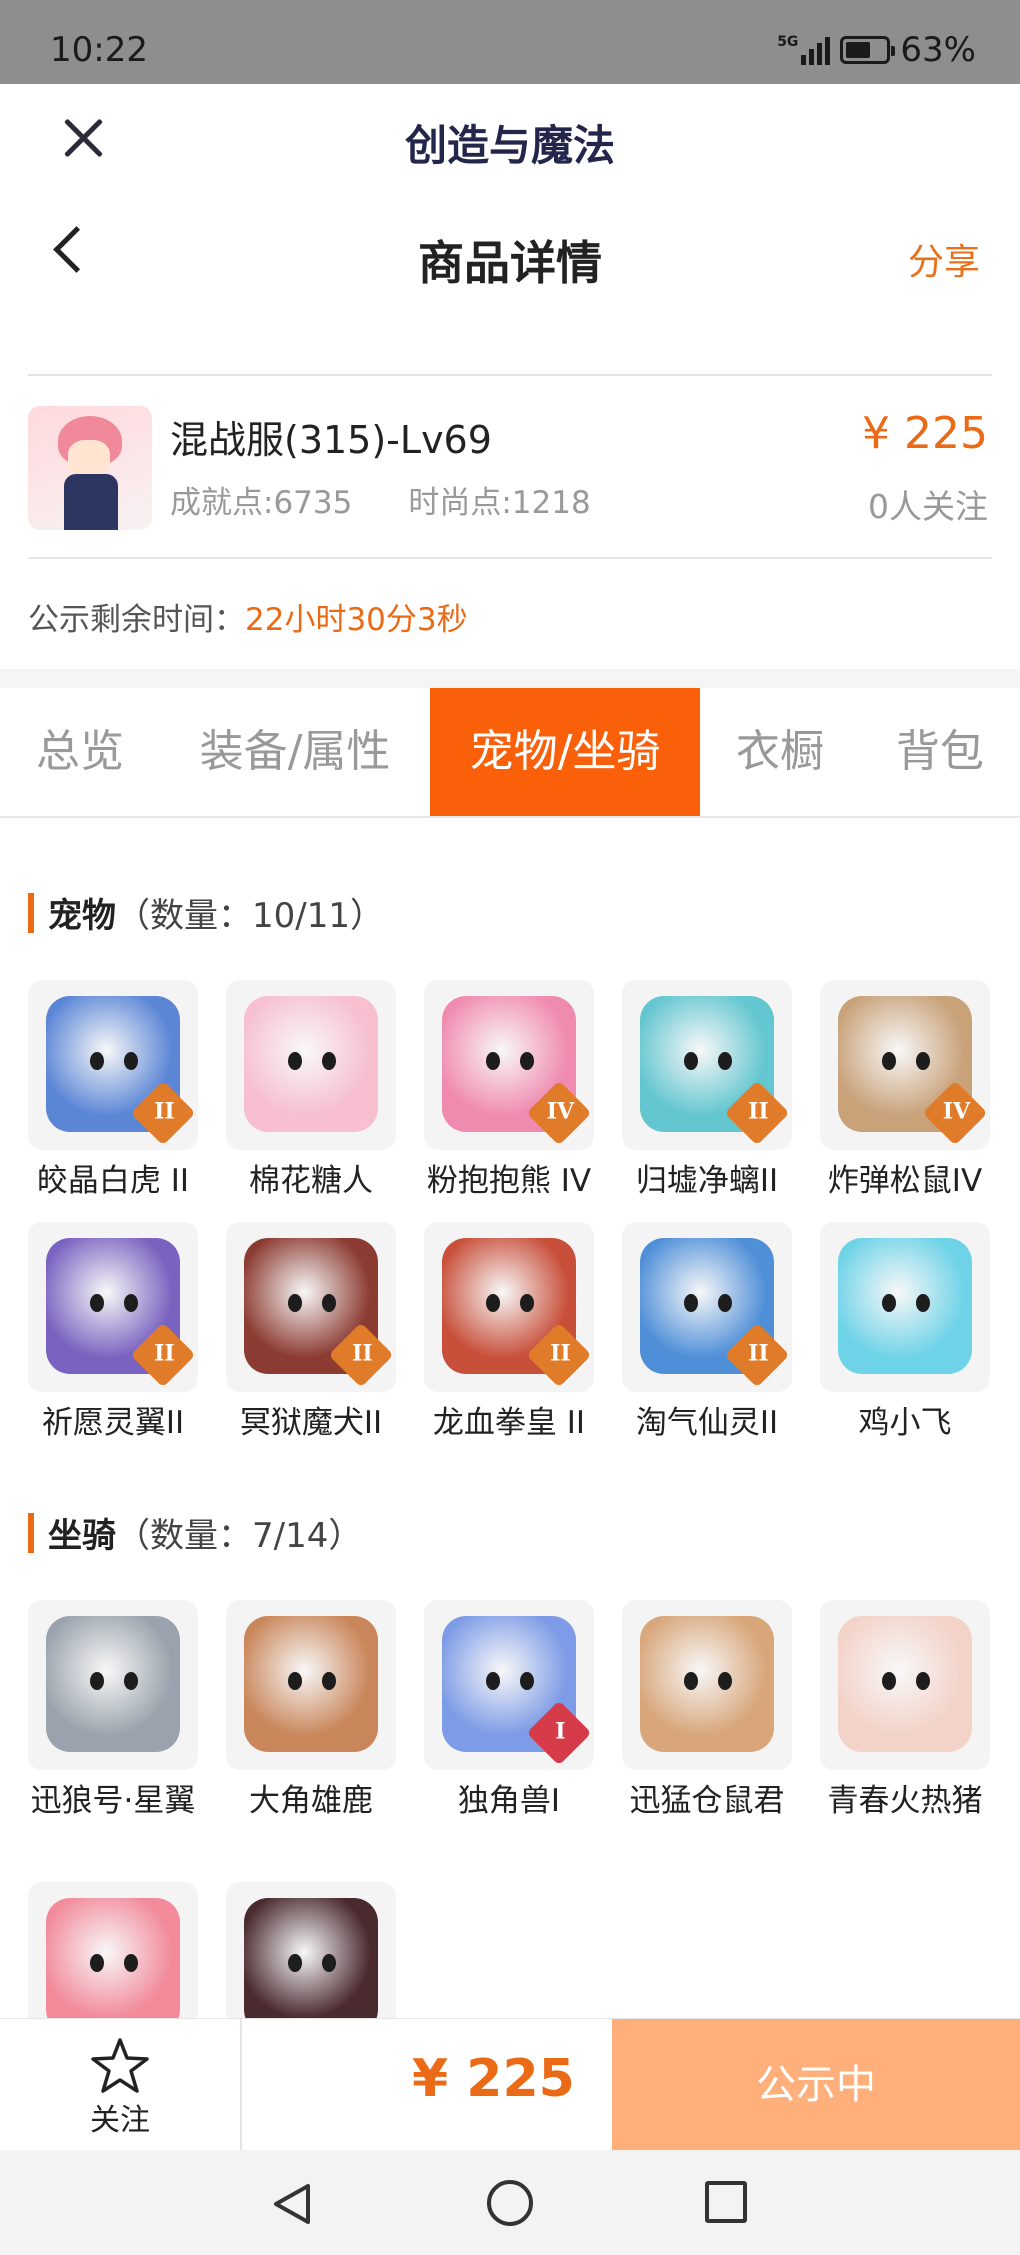 This screenshot has height=2255, width=1020. Describe the element at coordinates (707, 1801) in the screenshot. I see `mount-name: 迅猛仓鼠君` at that location.